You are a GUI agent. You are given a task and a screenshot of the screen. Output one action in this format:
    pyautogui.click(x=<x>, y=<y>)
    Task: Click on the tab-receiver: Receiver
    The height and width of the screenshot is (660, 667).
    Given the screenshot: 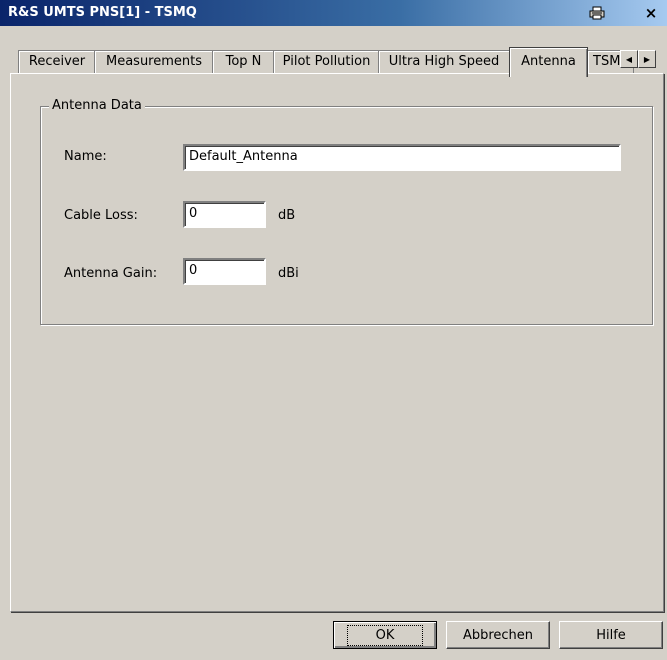 What is the action you would take?
    pyautogui.click(x=57, y=62)
    